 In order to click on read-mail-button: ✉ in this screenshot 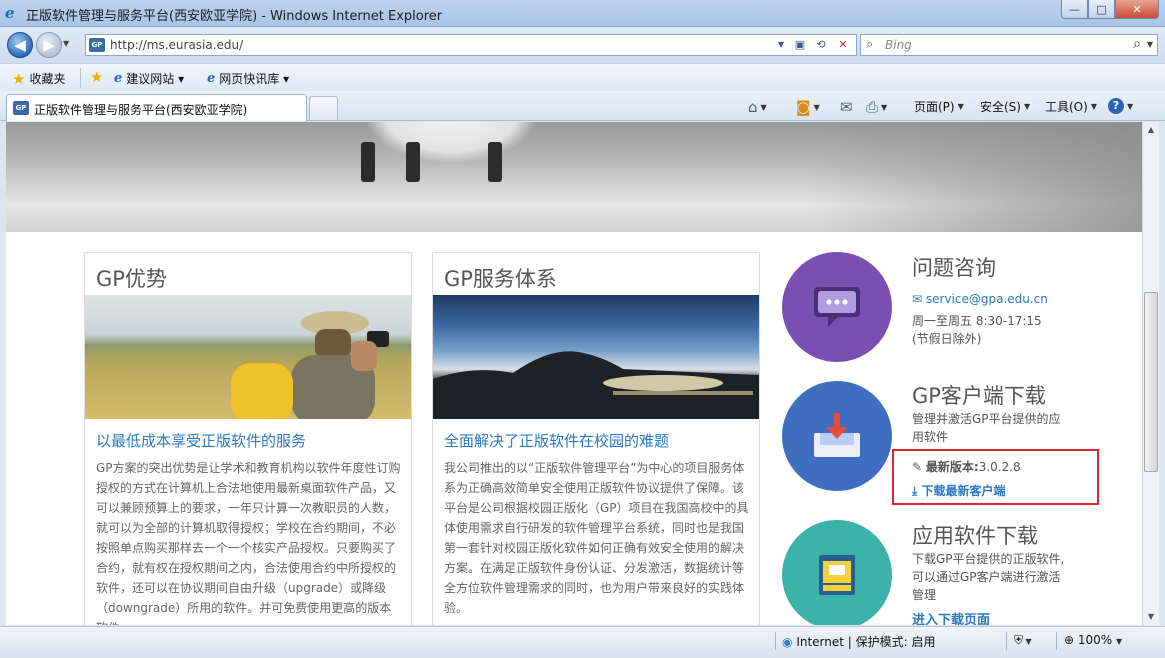, I will do `click(846, 107)`.